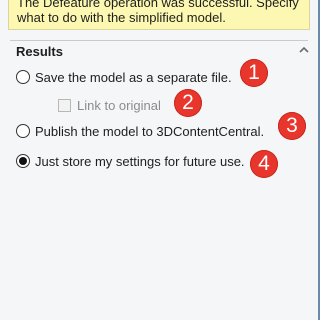 The height and width of the screenshot is (320, 320). I want to click on link-to-original-label: Link to original, so click(119, 105).